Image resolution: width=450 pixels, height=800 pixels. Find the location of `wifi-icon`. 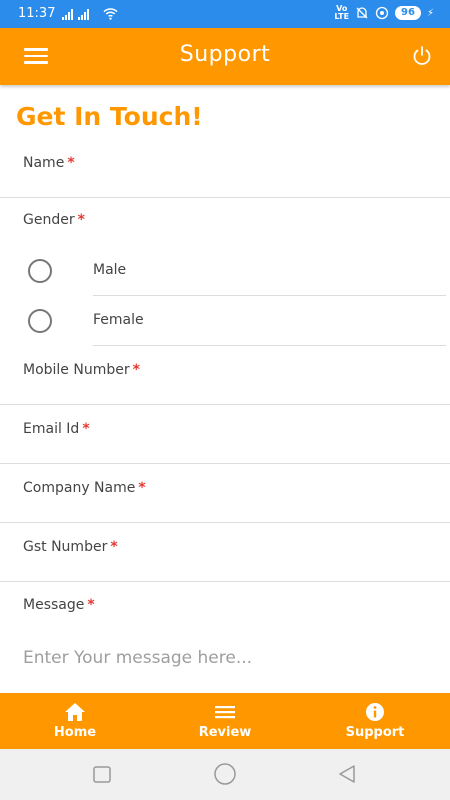

wifi-icon is located at coordinates (110, 14).